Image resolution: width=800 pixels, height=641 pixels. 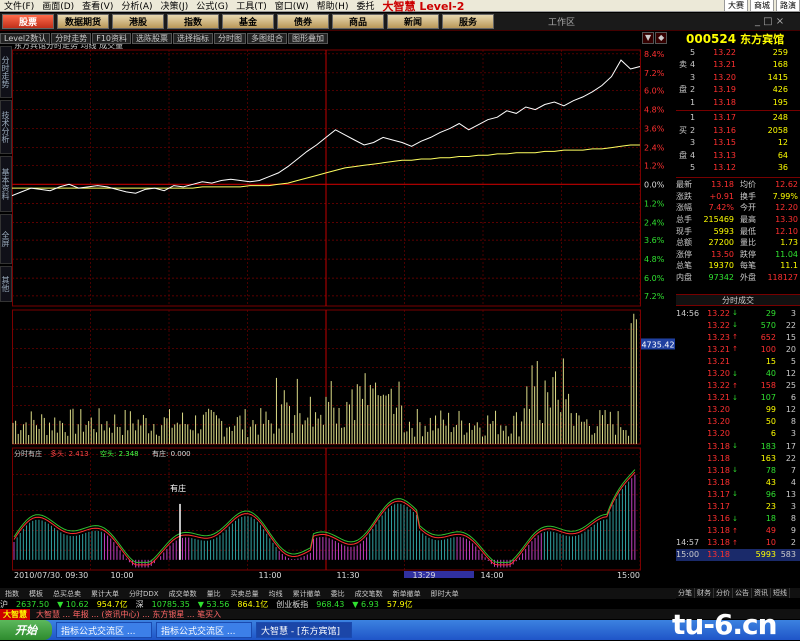 I want to click on tick-row: 13.23 ↑ 652 15, so click(x=738, y=337).